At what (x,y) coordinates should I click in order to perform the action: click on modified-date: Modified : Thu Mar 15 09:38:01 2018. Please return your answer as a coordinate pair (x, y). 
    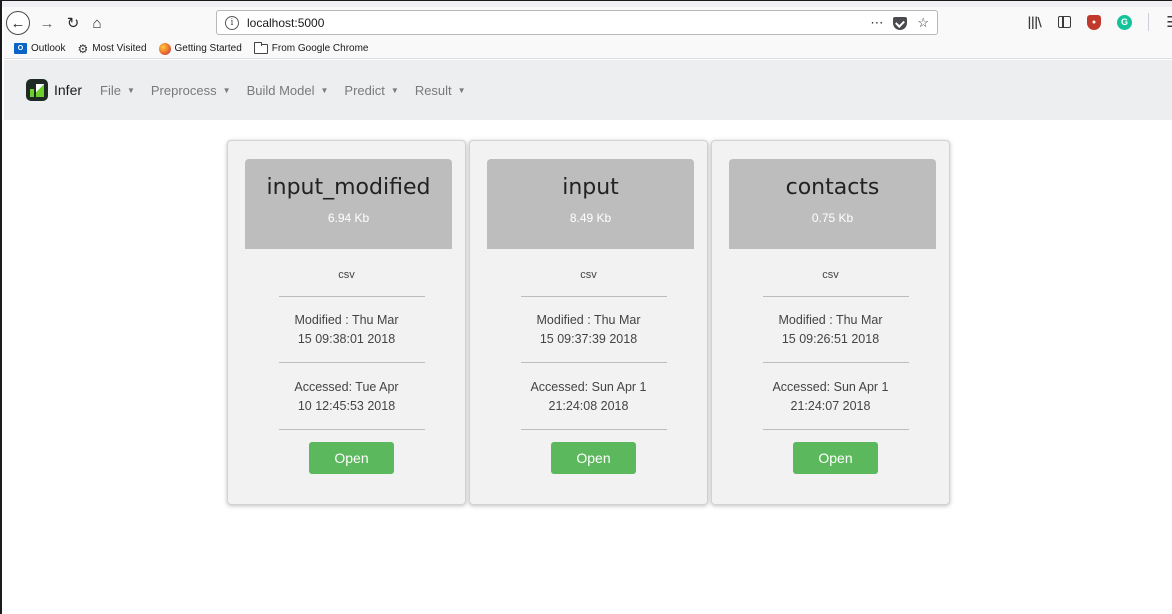
    Looking at the image, I should click on (346, 330).